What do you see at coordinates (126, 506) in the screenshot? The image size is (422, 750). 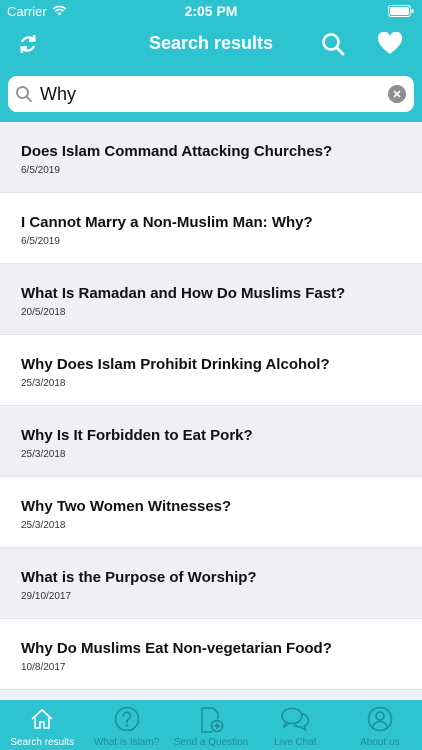 I see `result-title: Why Two Women Witnesses?` at bounding box center [126, 506].